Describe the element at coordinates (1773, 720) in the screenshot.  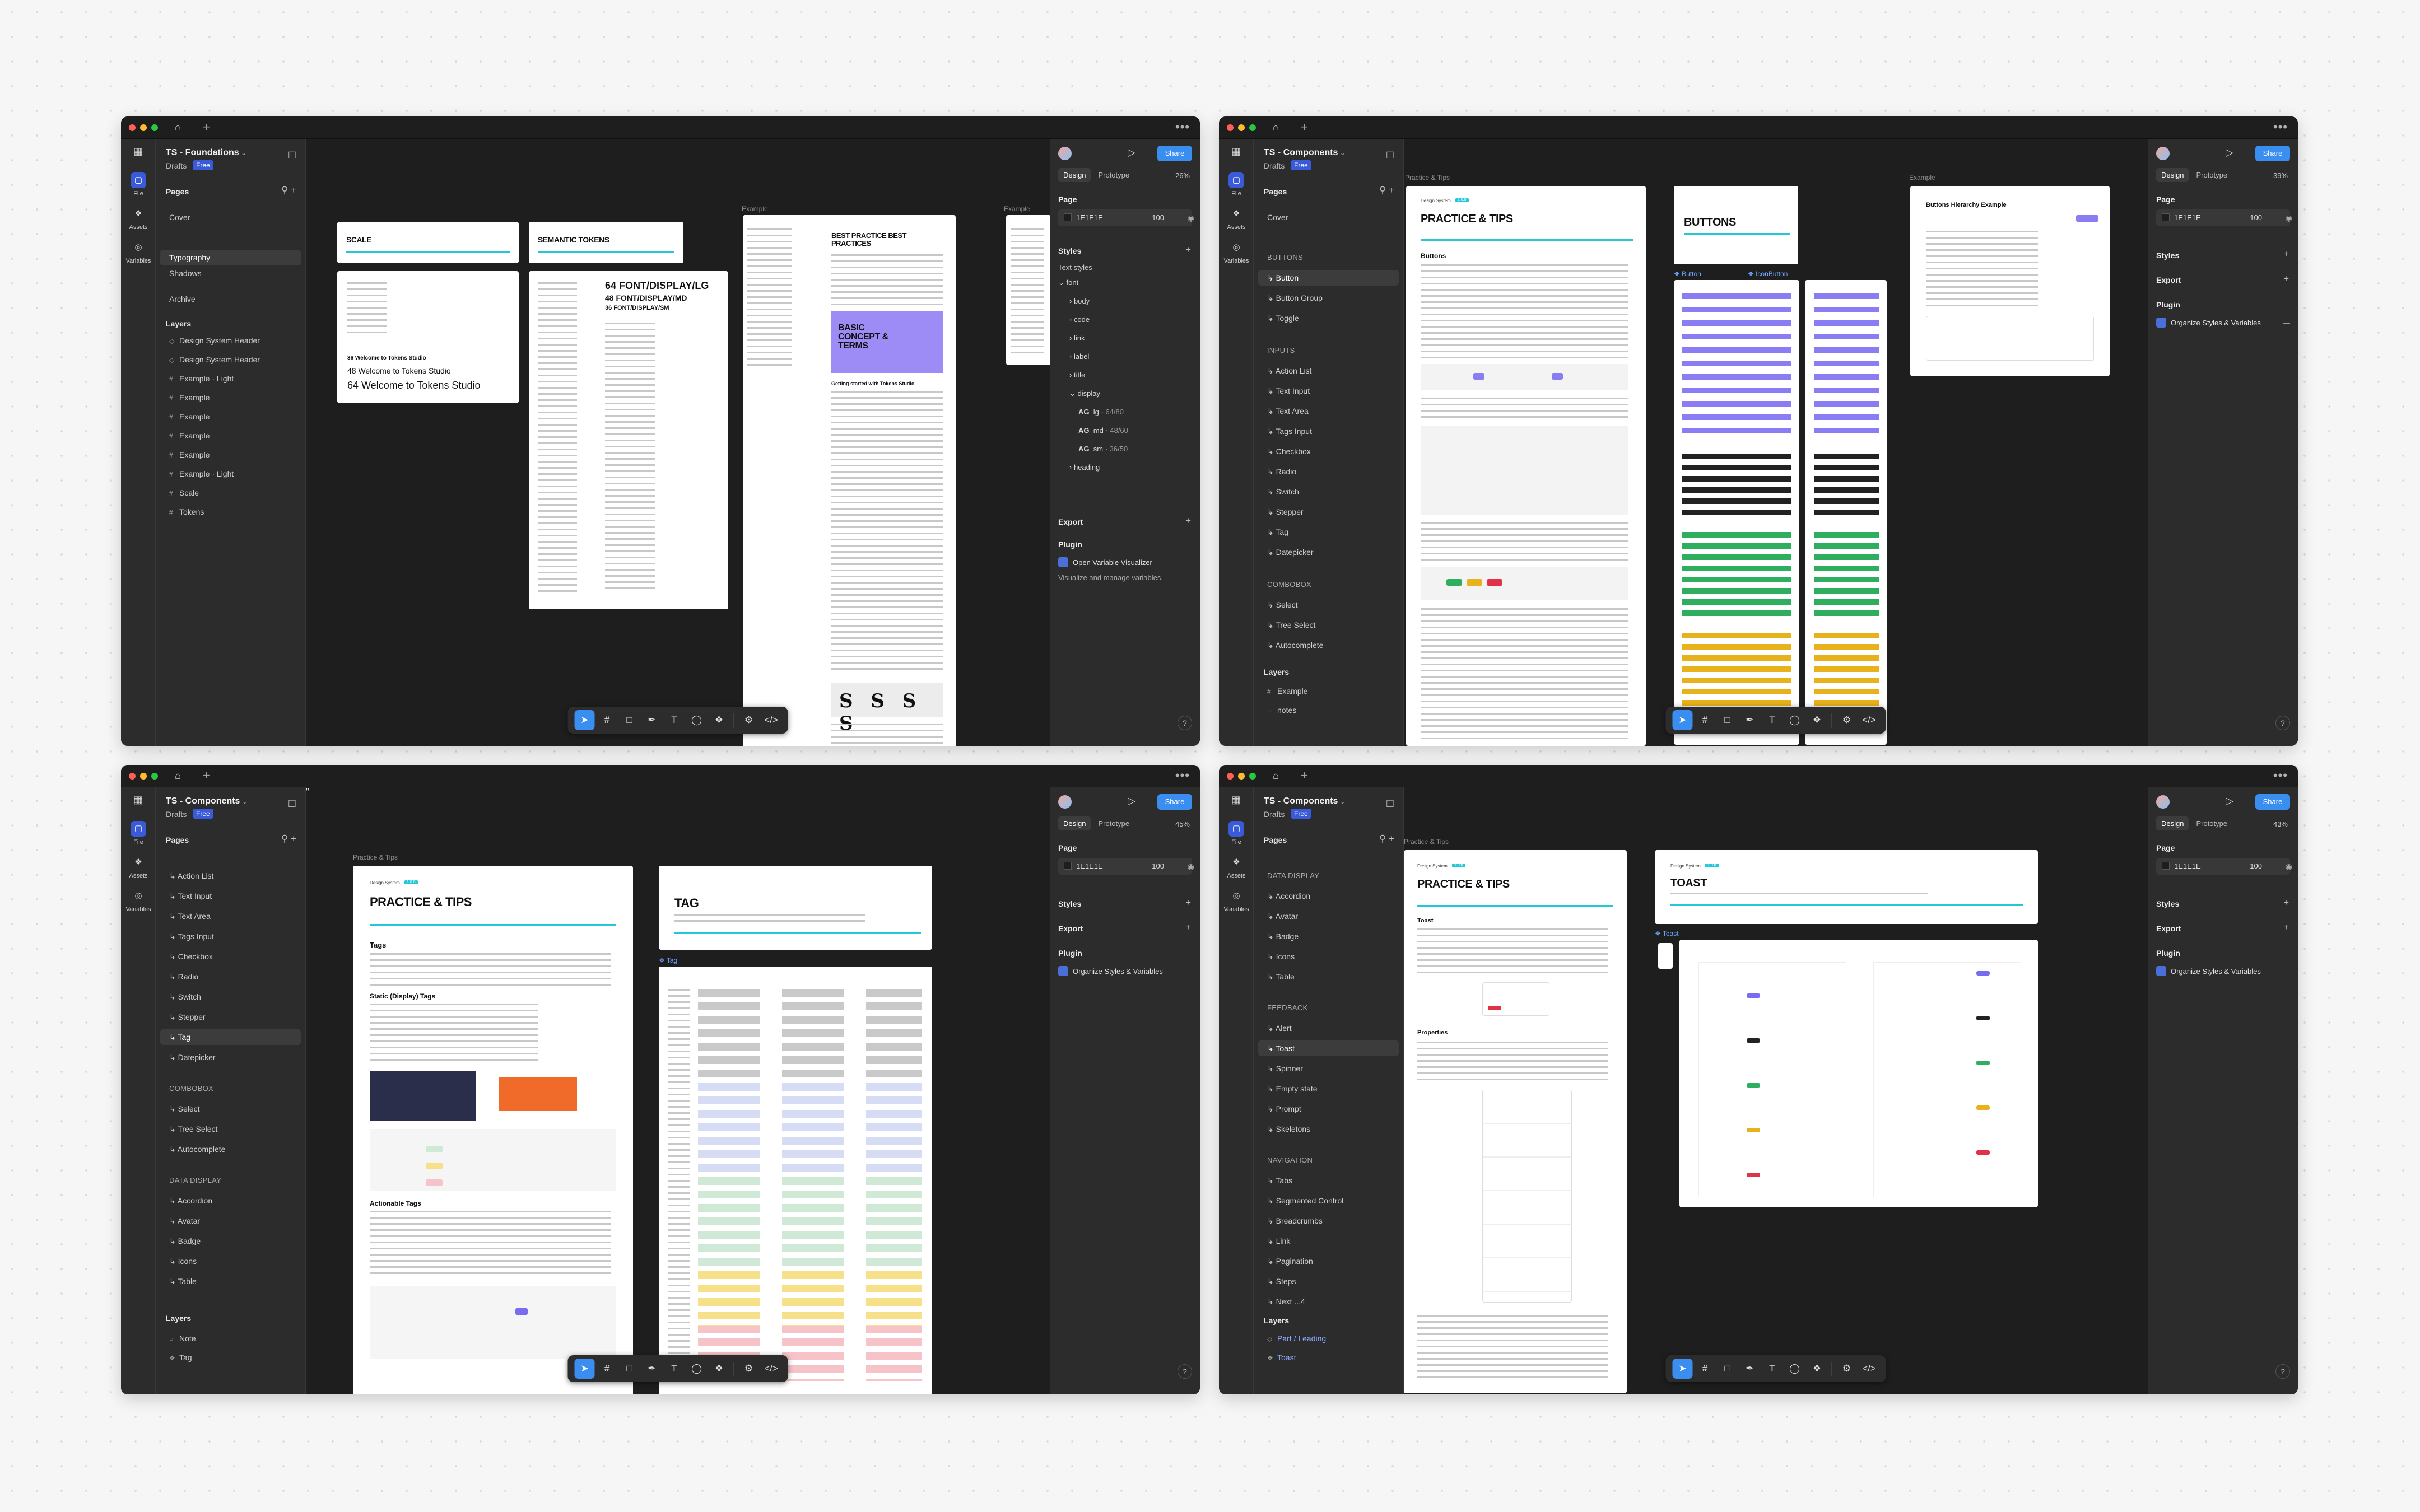
I see `text-tool-icon: T` at that location.